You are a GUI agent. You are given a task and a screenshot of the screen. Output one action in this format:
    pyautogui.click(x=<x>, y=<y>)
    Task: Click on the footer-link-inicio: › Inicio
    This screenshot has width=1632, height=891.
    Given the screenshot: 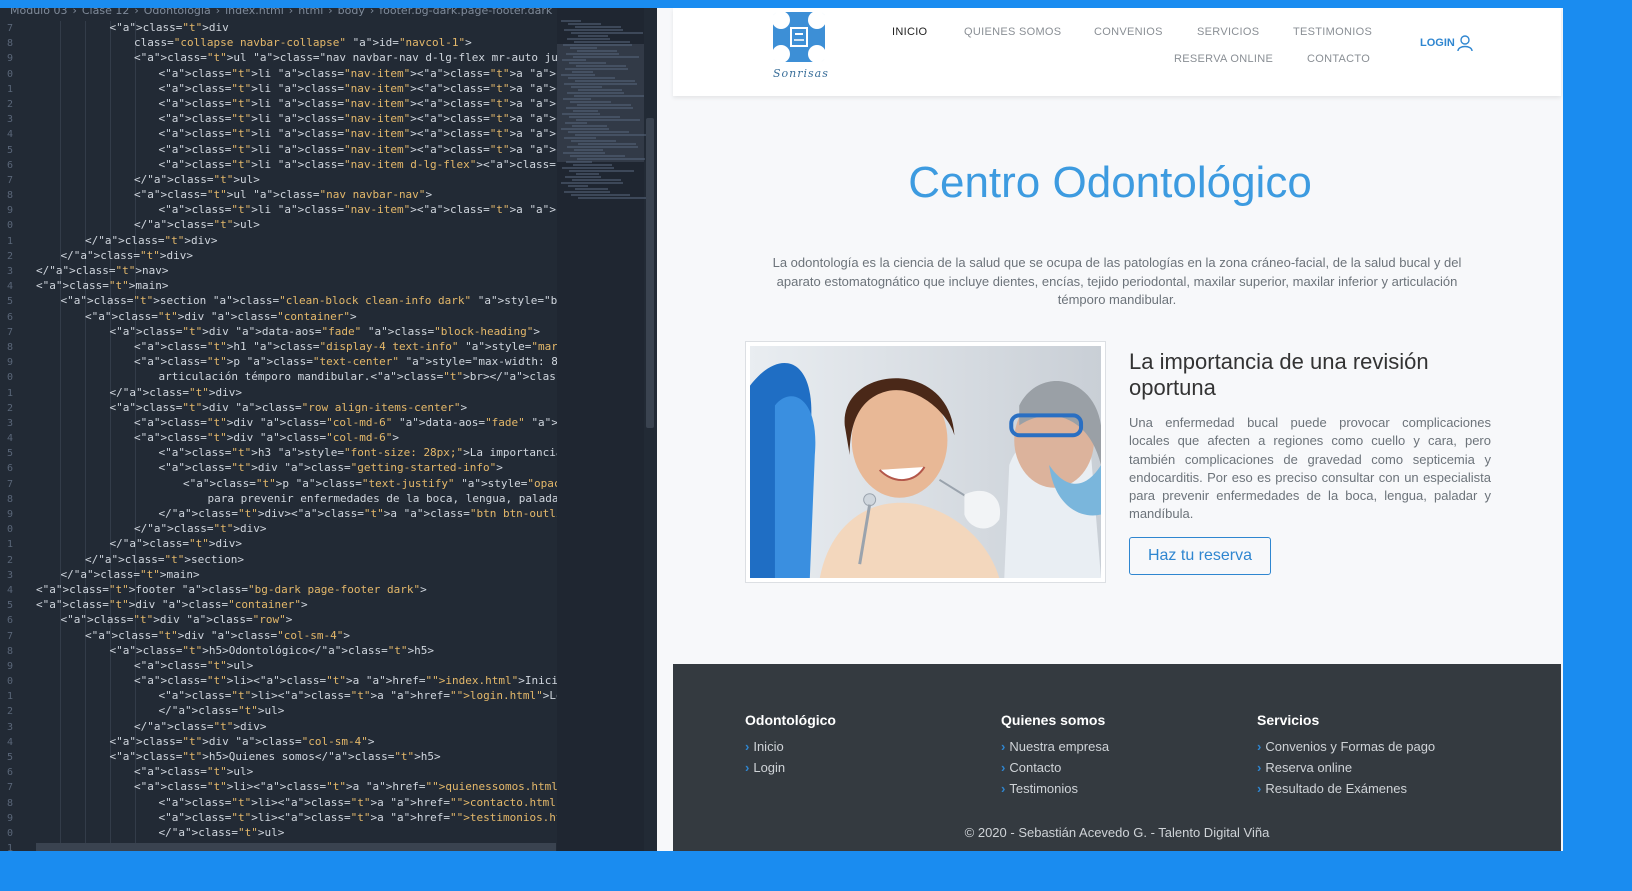 What is the action you would take?
    pyautogui.click(x=790, y=746)
    